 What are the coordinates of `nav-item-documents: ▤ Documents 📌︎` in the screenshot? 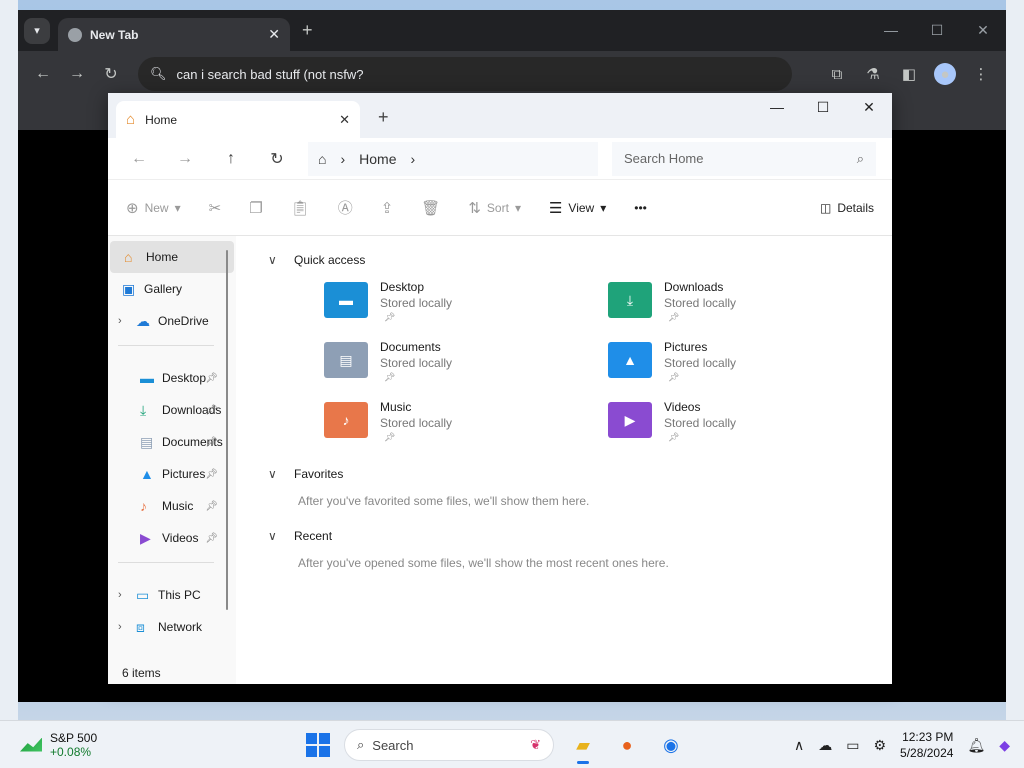 It's located at (172, 442).